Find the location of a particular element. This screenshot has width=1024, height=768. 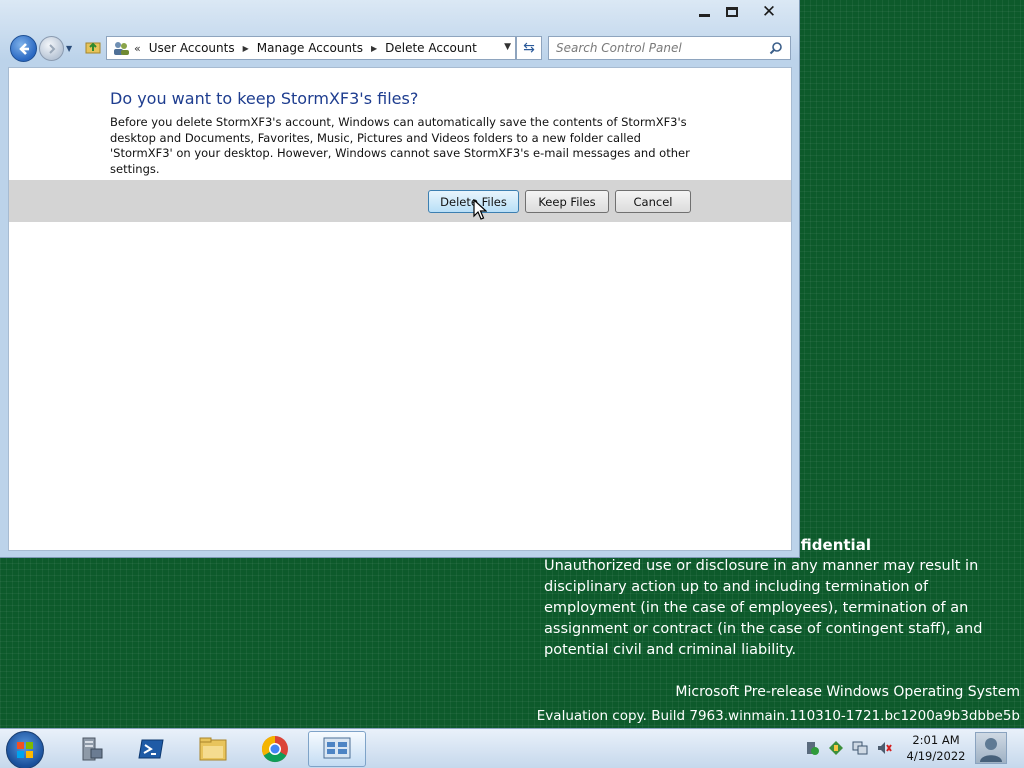

page-title: Do you want to keep StormXF3's files? is located at coordinates (264, 98).